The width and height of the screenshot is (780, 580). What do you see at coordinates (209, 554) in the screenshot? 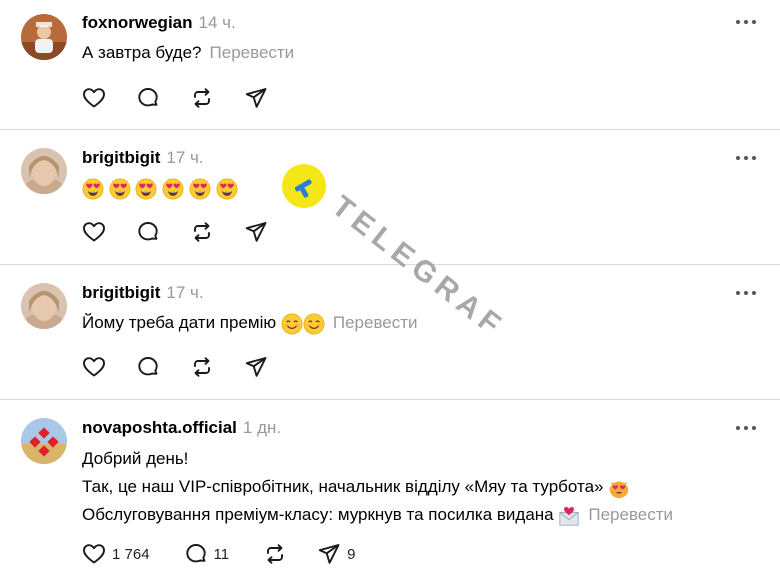
I see `reply-button: 11` at bounding box center [209, 554].